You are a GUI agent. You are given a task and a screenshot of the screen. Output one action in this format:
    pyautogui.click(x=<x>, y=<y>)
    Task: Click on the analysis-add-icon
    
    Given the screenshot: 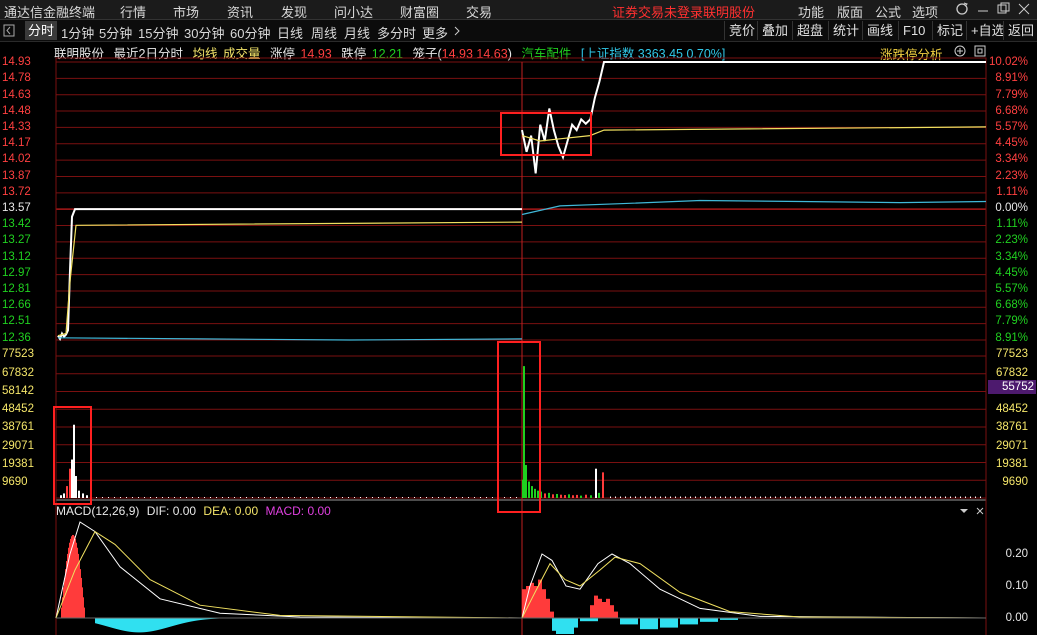 What is the action you would take?
    pyautogui.click(x=960, y=51)
    